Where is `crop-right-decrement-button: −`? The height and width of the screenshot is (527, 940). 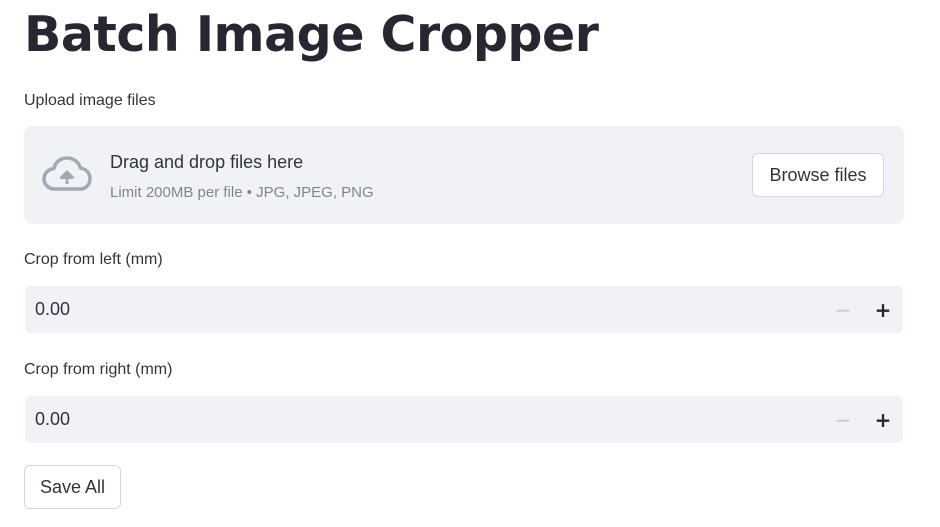
crop-right-decrement-button: − is located at coordinates (843, 419).